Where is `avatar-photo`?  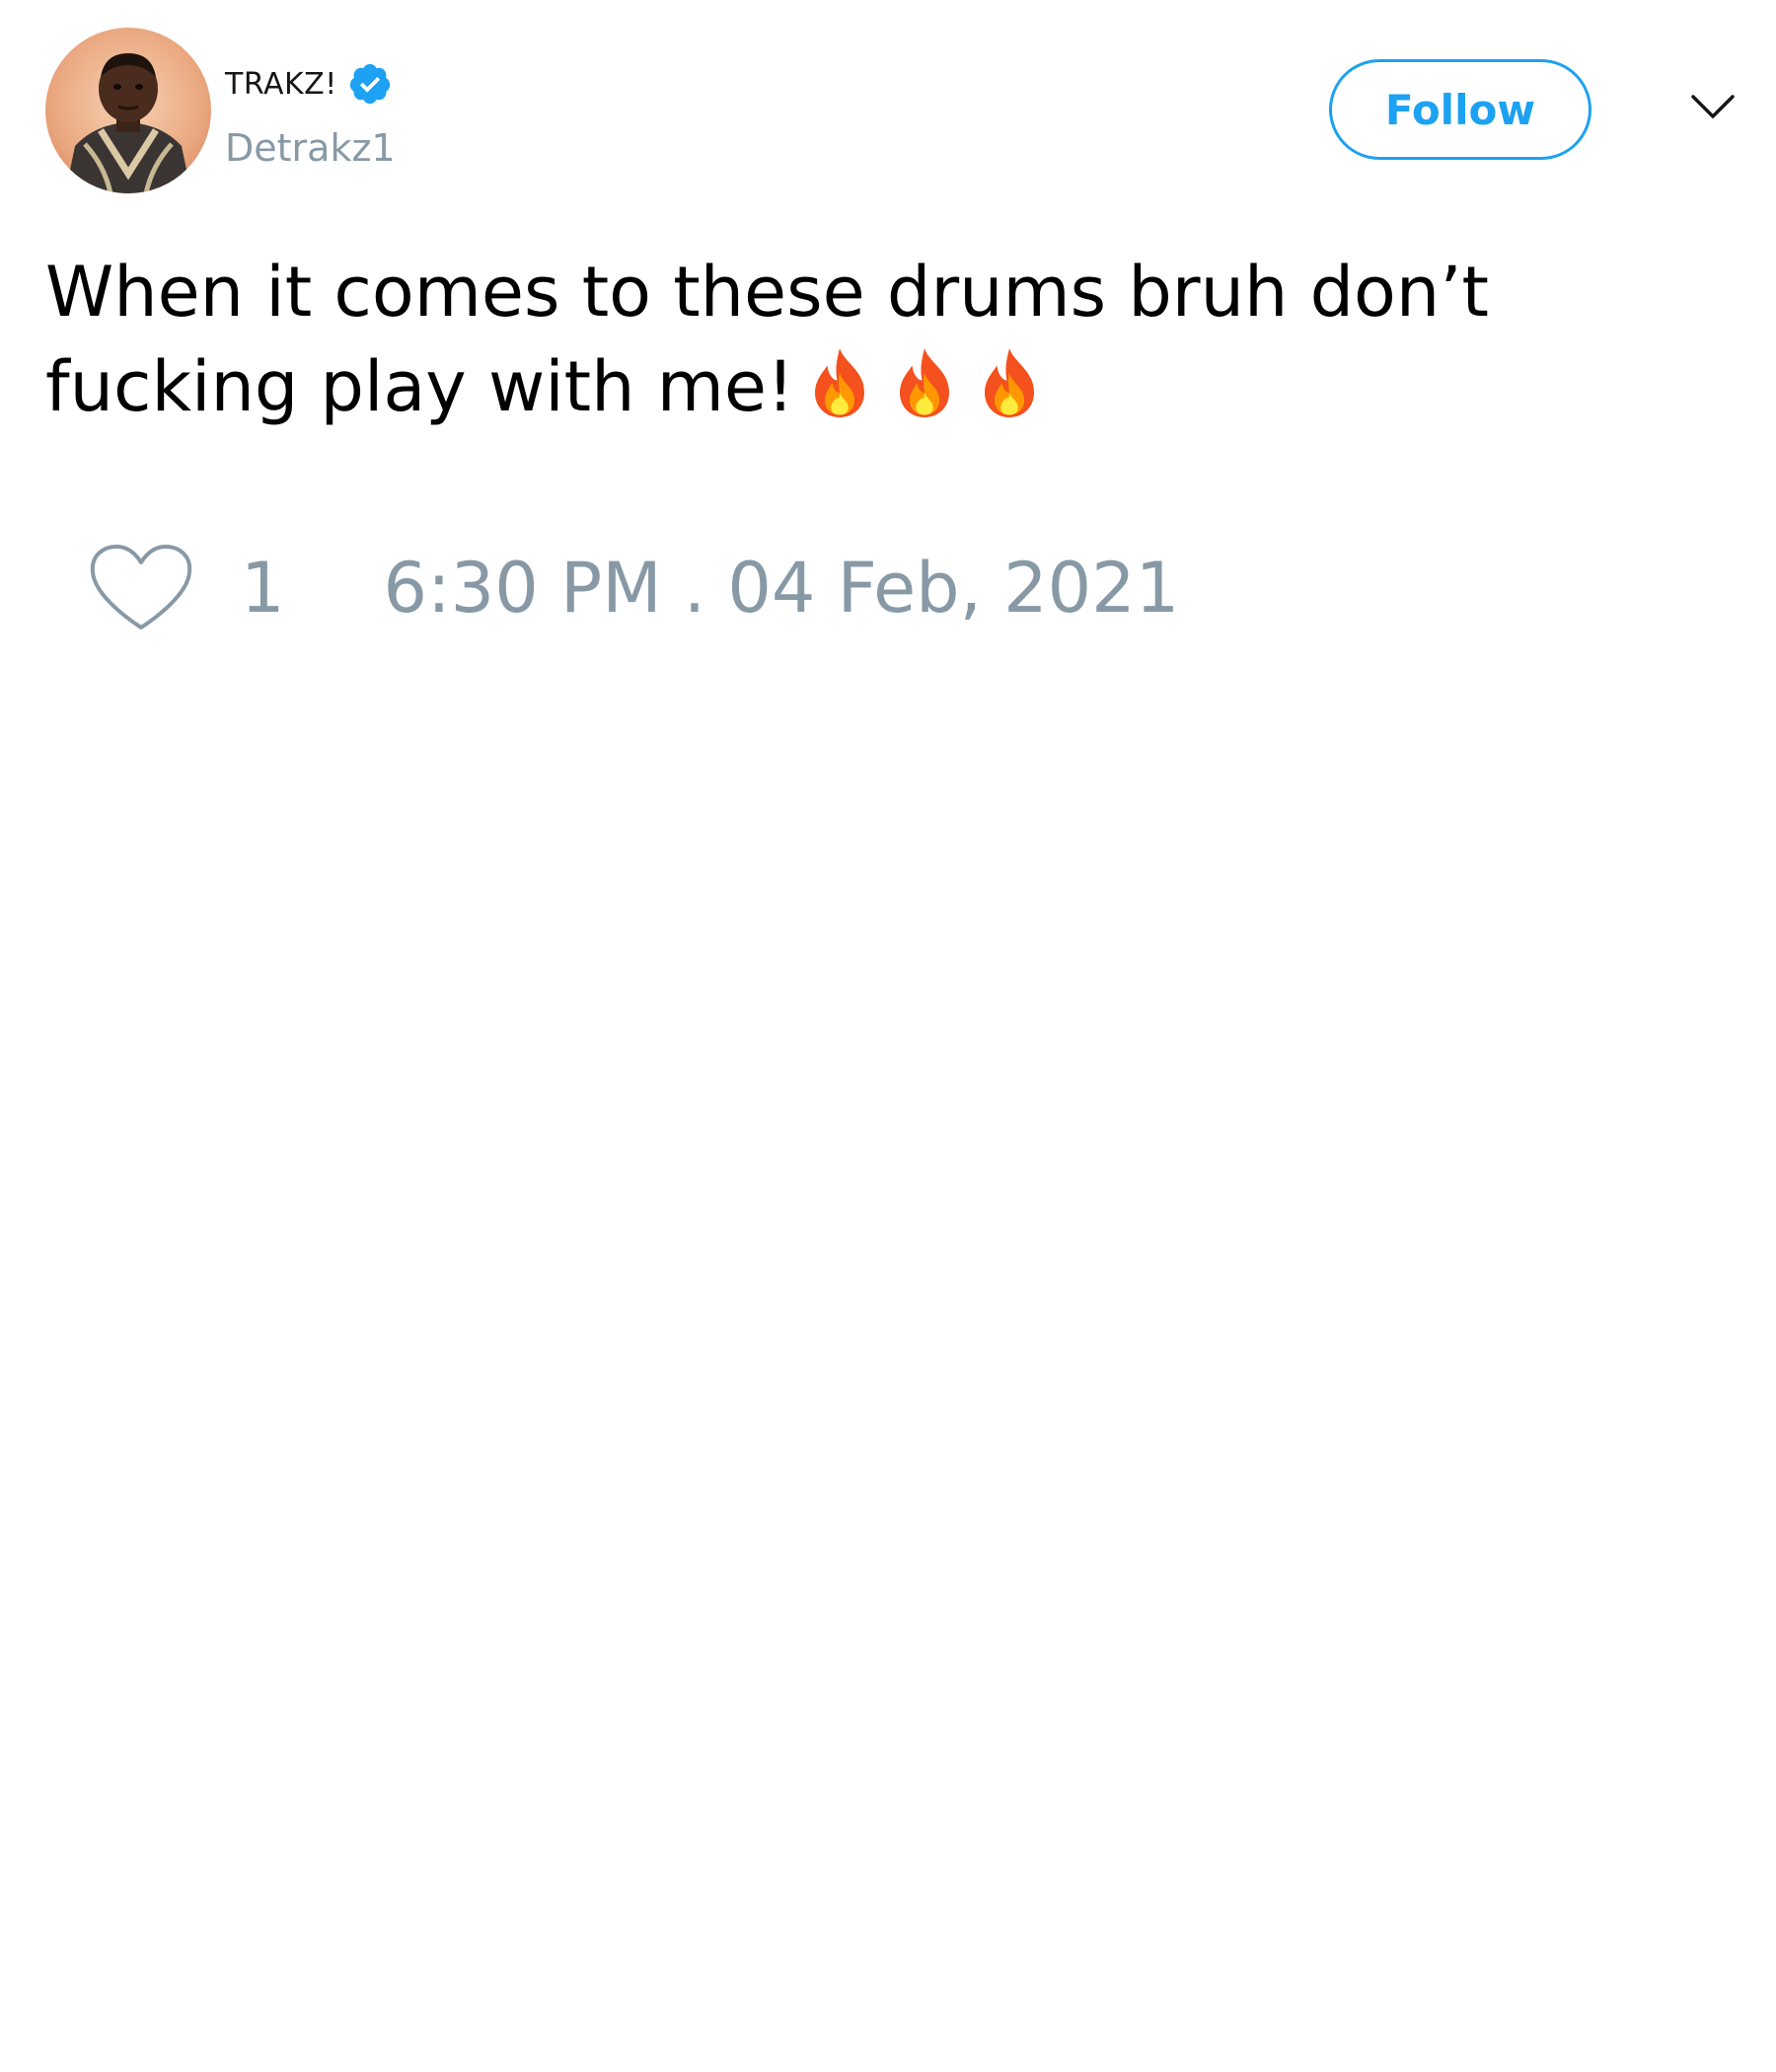
avatar-photo is located at coordinates (128, 111).